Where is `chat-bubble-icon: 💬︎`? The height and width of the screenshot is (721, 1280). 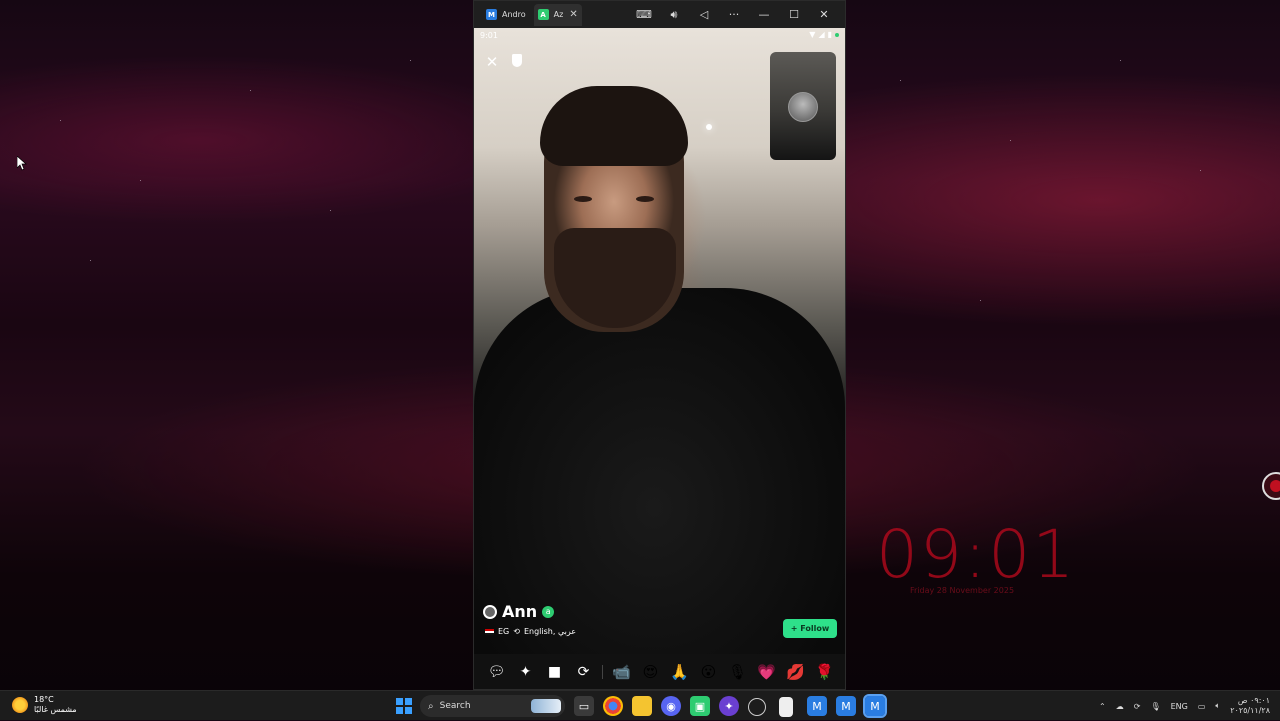
chat-bubble-icon: 💬︎ is located at coordinates (496, 671).